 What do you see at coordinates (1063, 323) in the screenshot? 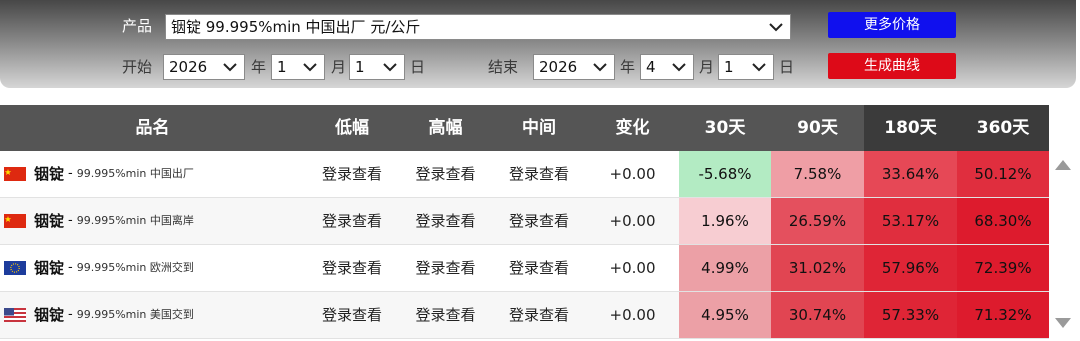
I see `scroll-down-arrow-icon` at bounding box center [1063, 323].